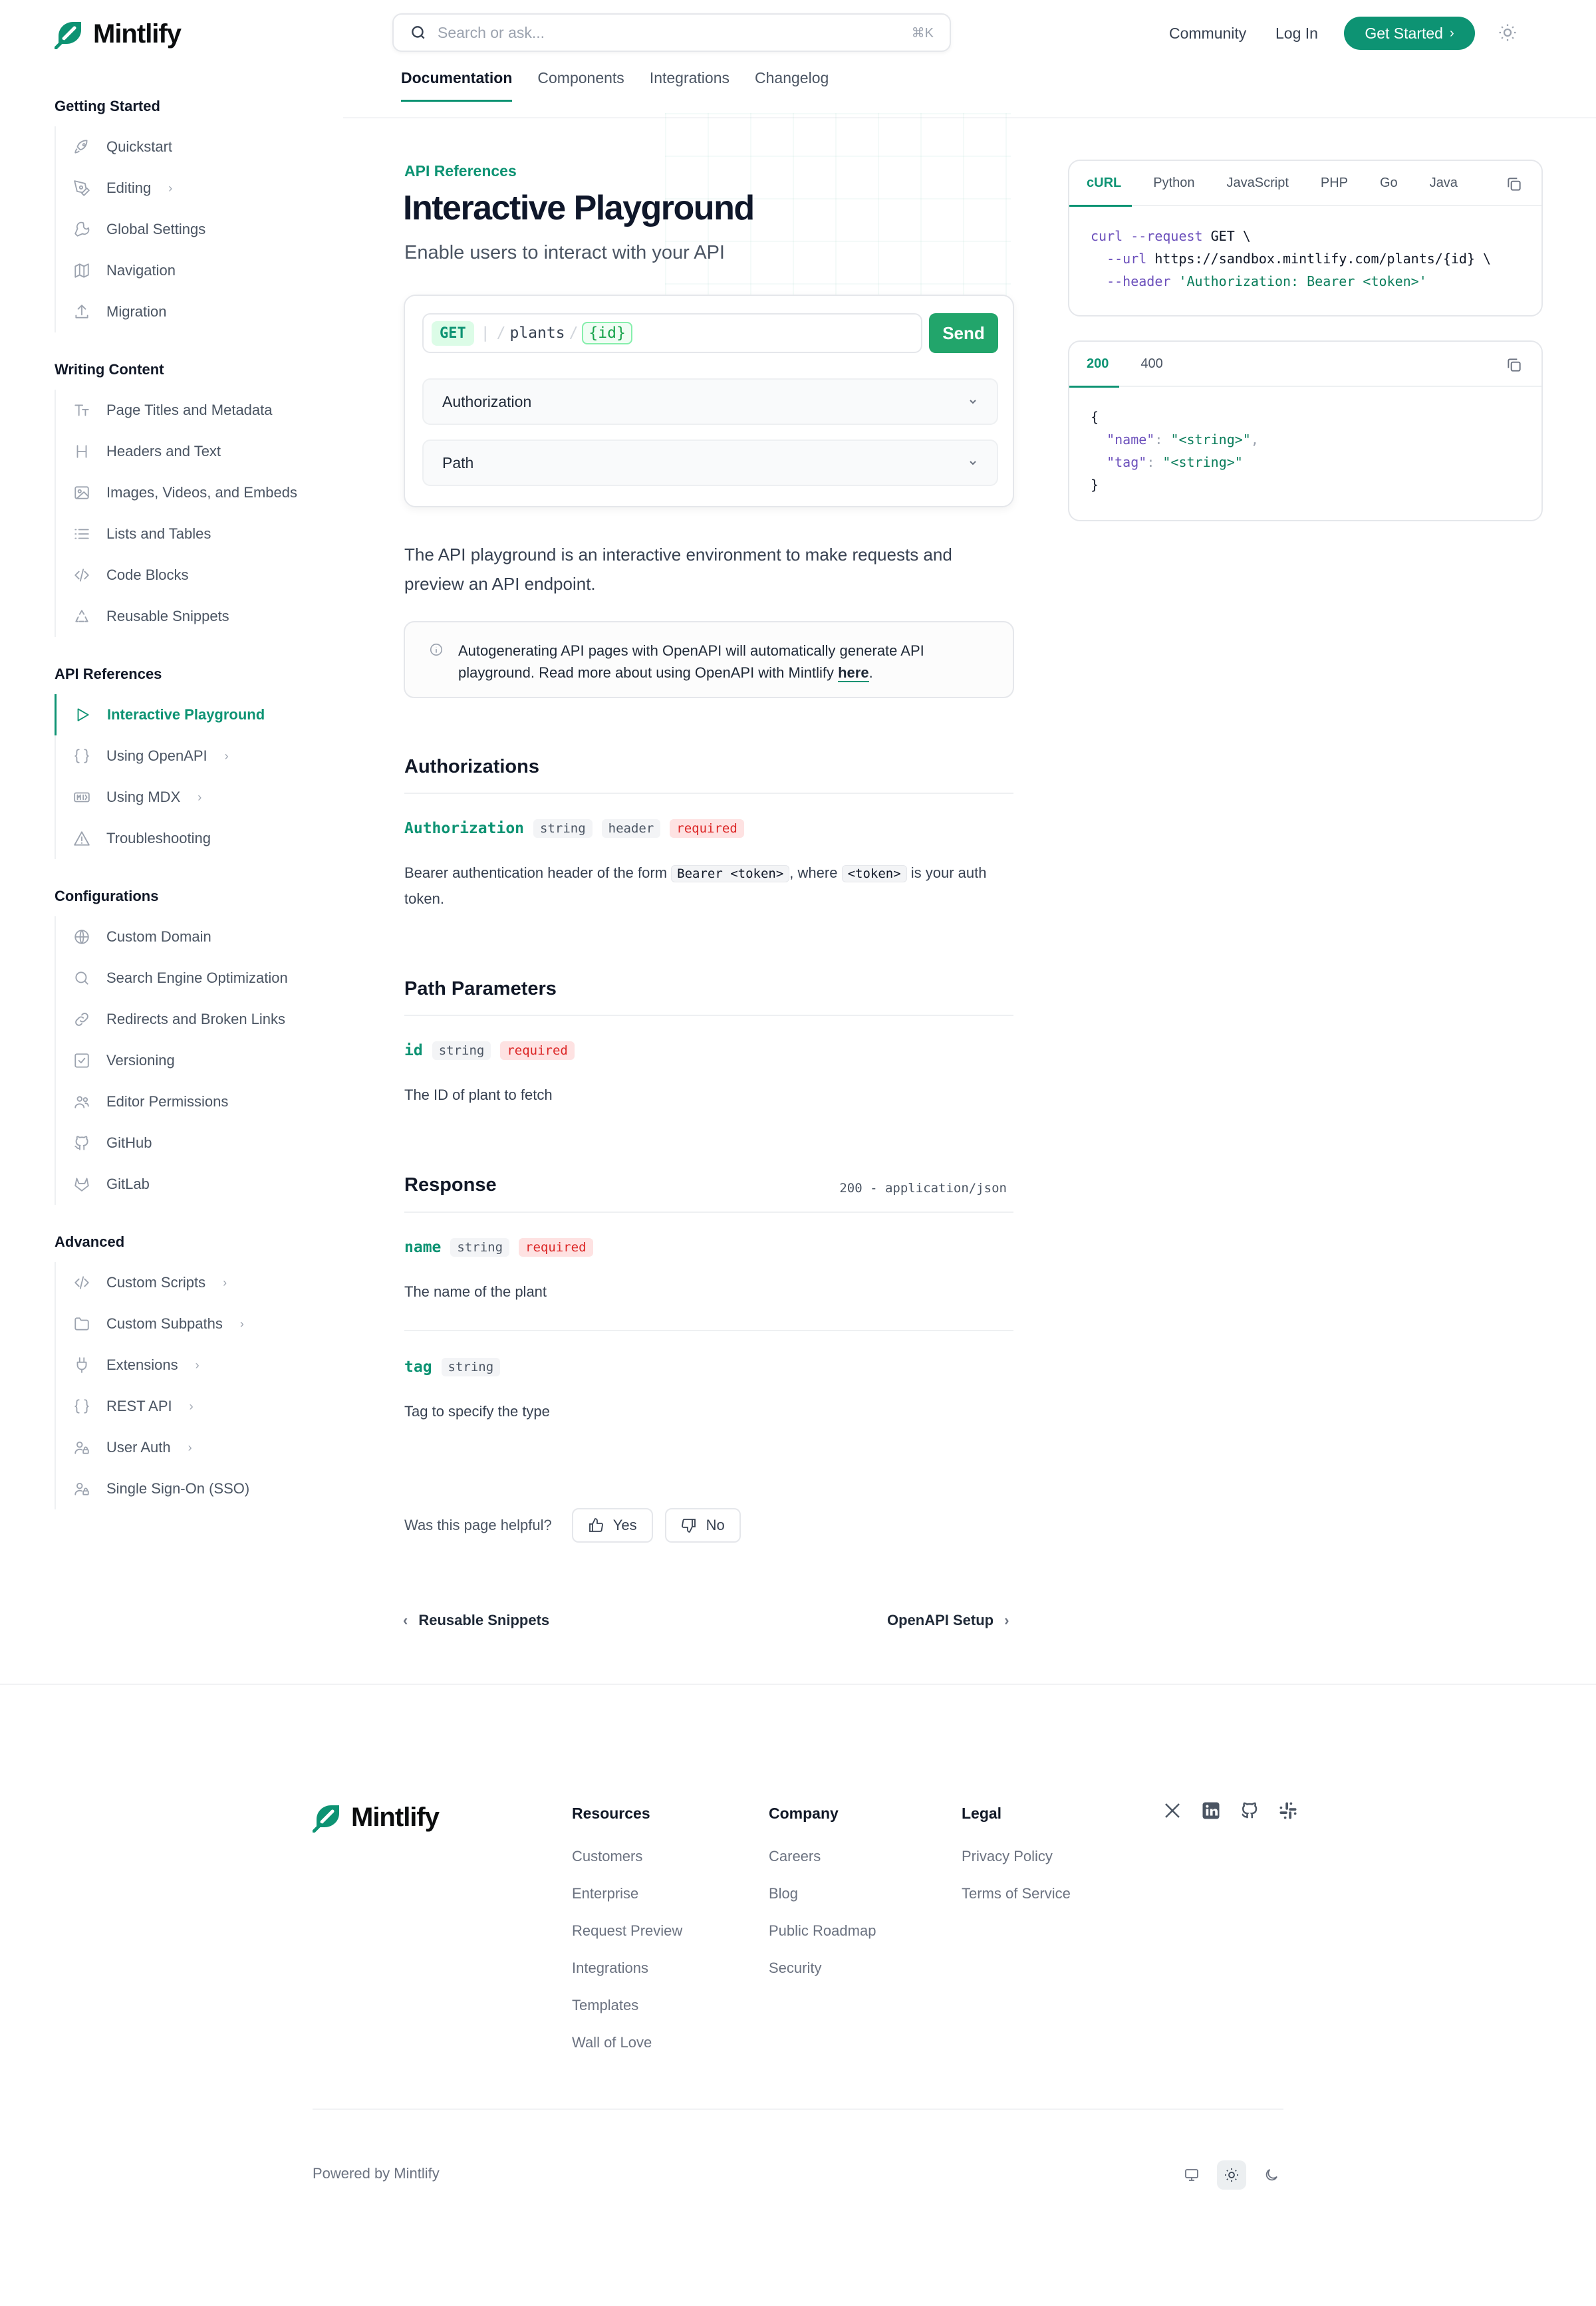 The width and height of the screenshot is (1596, 2306). Describe the element at coordinates (376, 2173) in the screenshot. I see `powered-by: Powered by Mintlify` at that location.